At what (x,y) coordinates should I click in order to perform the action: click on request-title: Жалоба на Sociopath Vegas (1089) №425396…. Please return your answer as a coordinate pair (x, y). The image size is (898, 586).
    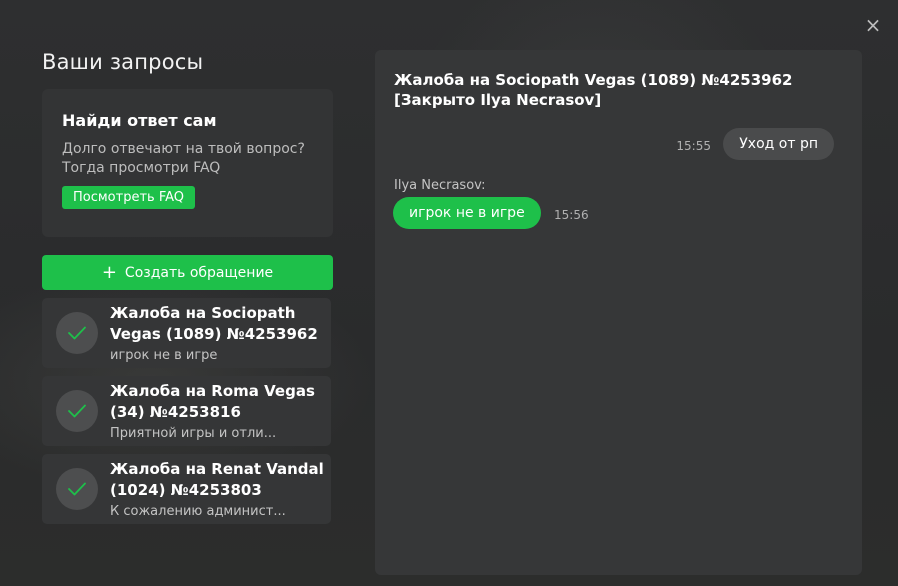
    Looking at the image, I should click on (214, 323).